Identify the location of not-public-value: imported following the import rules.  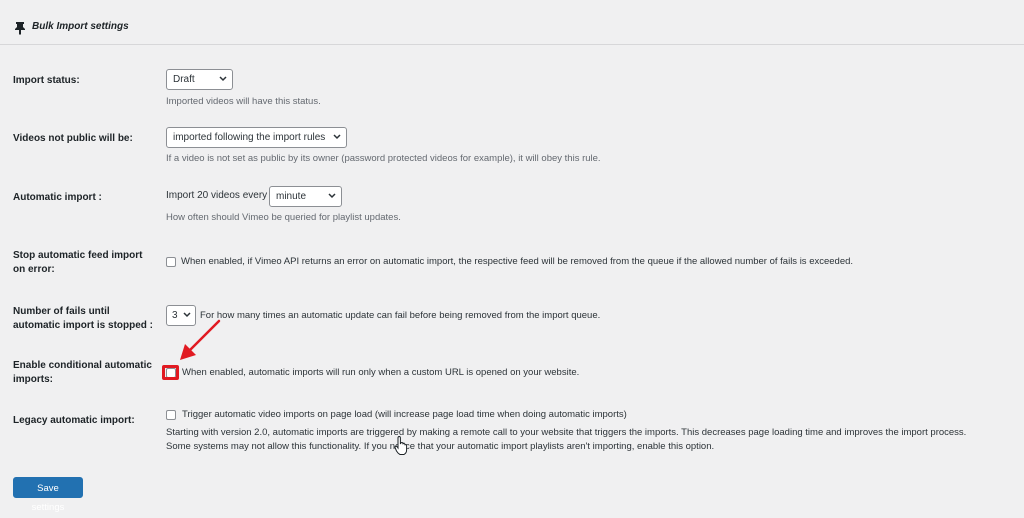
(249, 137).